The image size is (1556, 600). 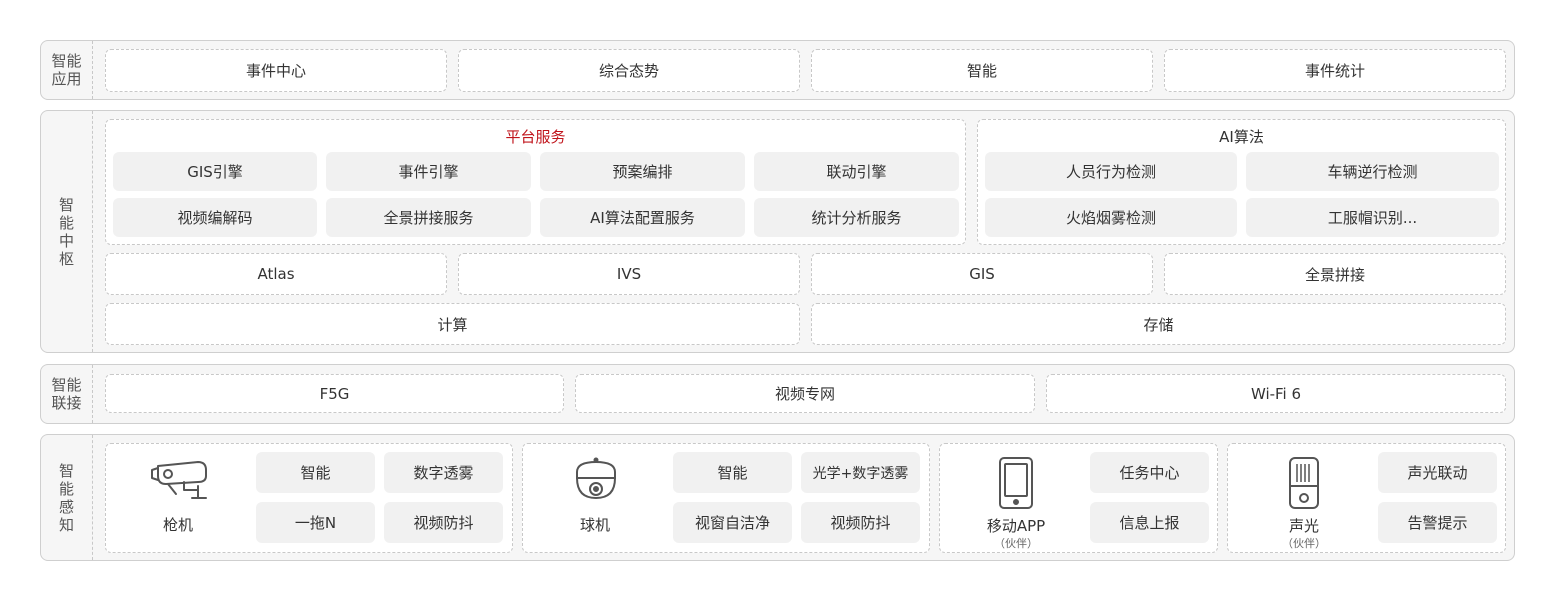 I want to click on feature-chip: 声光联动, so click(x=1437, y=472).